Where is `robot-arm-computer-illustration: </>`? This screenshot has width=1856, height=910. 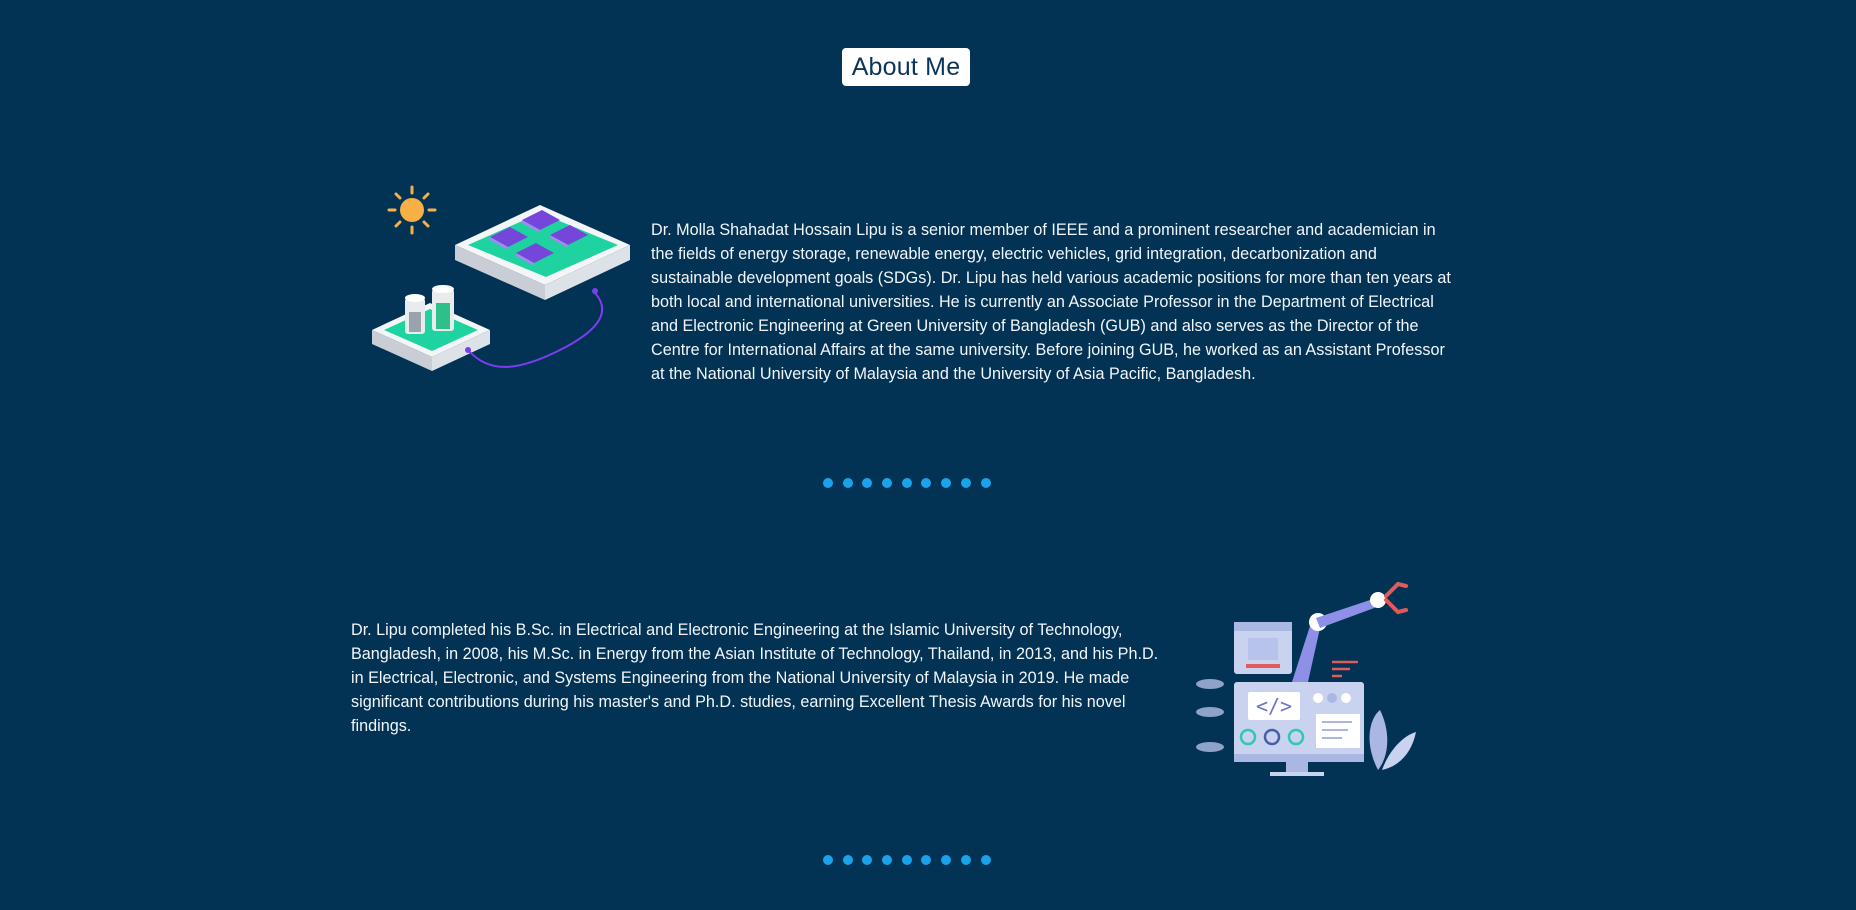 robot-arm-computer-illustration: </> is located at coordinates (1295, 682).